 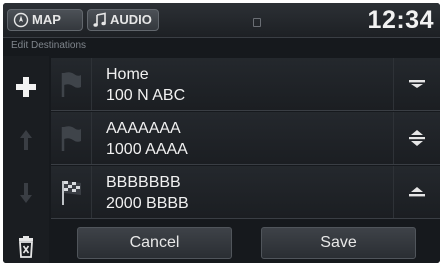 I want to click on destination-name: BBBBBBB, so click(x=143, y=182).